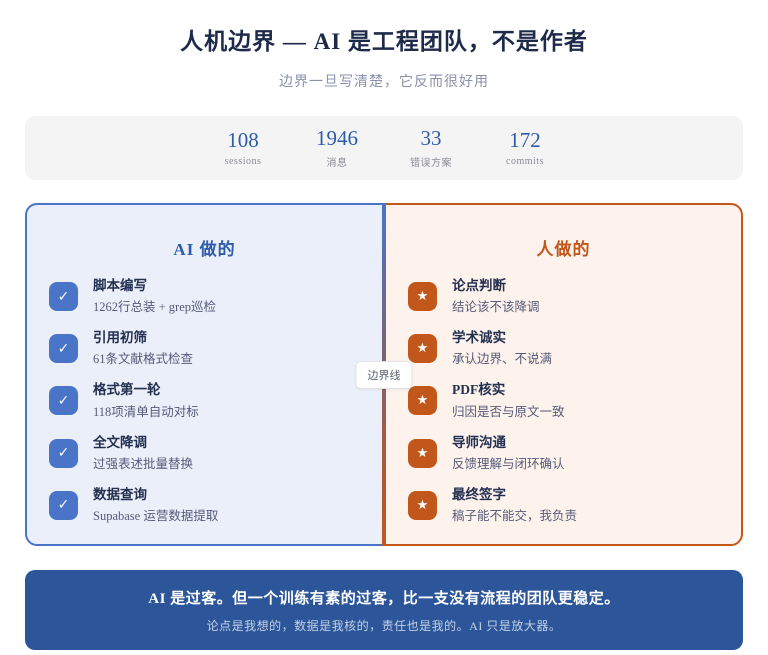 The image size is (768, 655). Describe the element at coordinates (479, 285) in the screenshot. I see `item-title: 论点判断` at that location.